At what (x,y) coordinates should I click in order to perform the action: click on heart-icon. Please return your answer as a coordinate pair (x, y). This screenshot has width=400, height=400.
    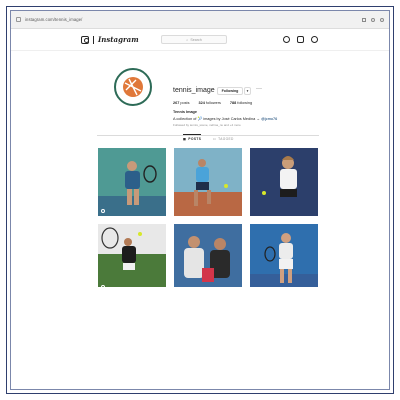
    Looking at the image, I should click on (300, 39).